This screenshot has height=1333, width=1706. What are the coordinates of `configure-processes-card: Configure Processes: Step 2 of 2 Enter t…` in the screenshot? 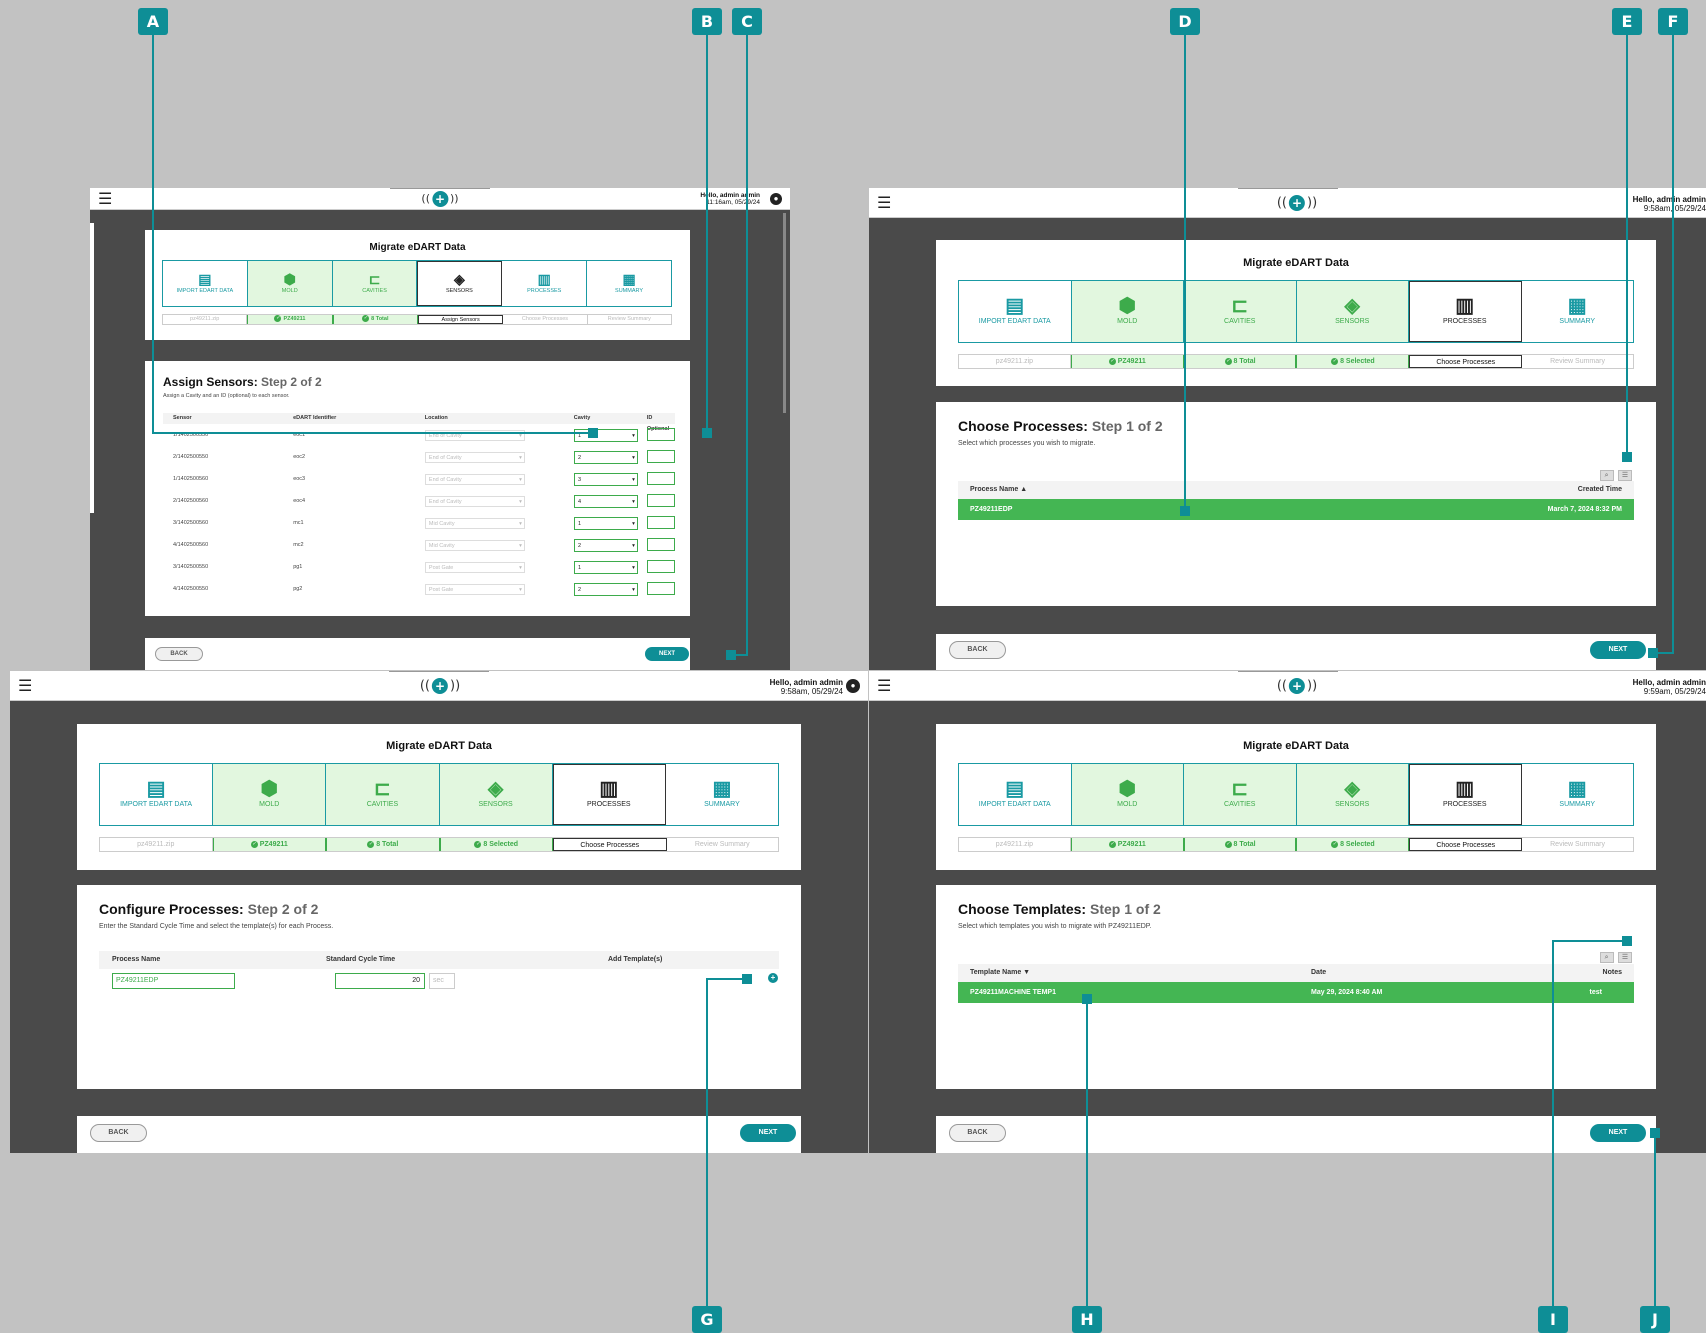 It's located at (439, 987).